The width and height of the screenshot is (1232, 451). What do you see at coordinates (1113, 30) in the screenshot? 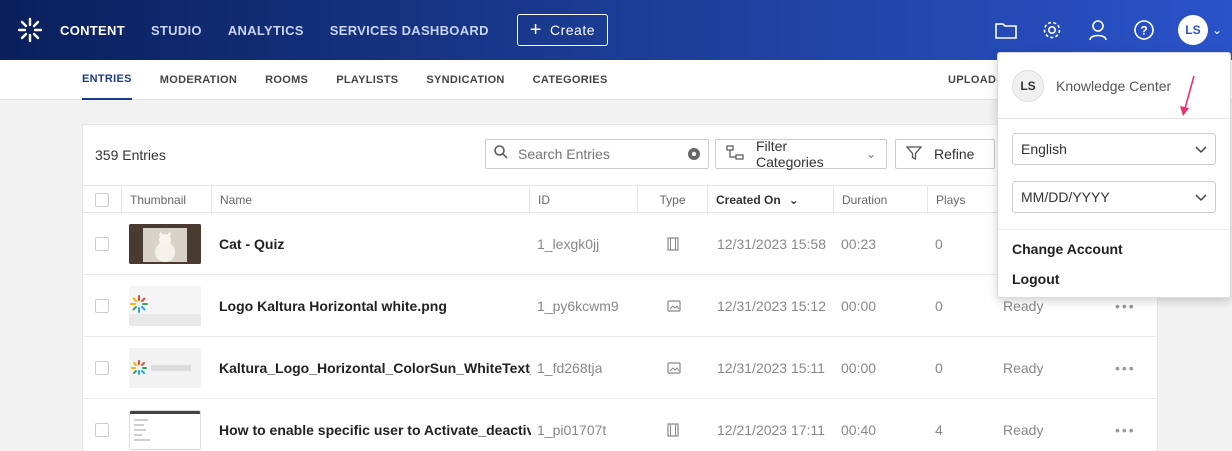
I see `top-icons: ? LS ⌄` at bounding box center [1113, 30].